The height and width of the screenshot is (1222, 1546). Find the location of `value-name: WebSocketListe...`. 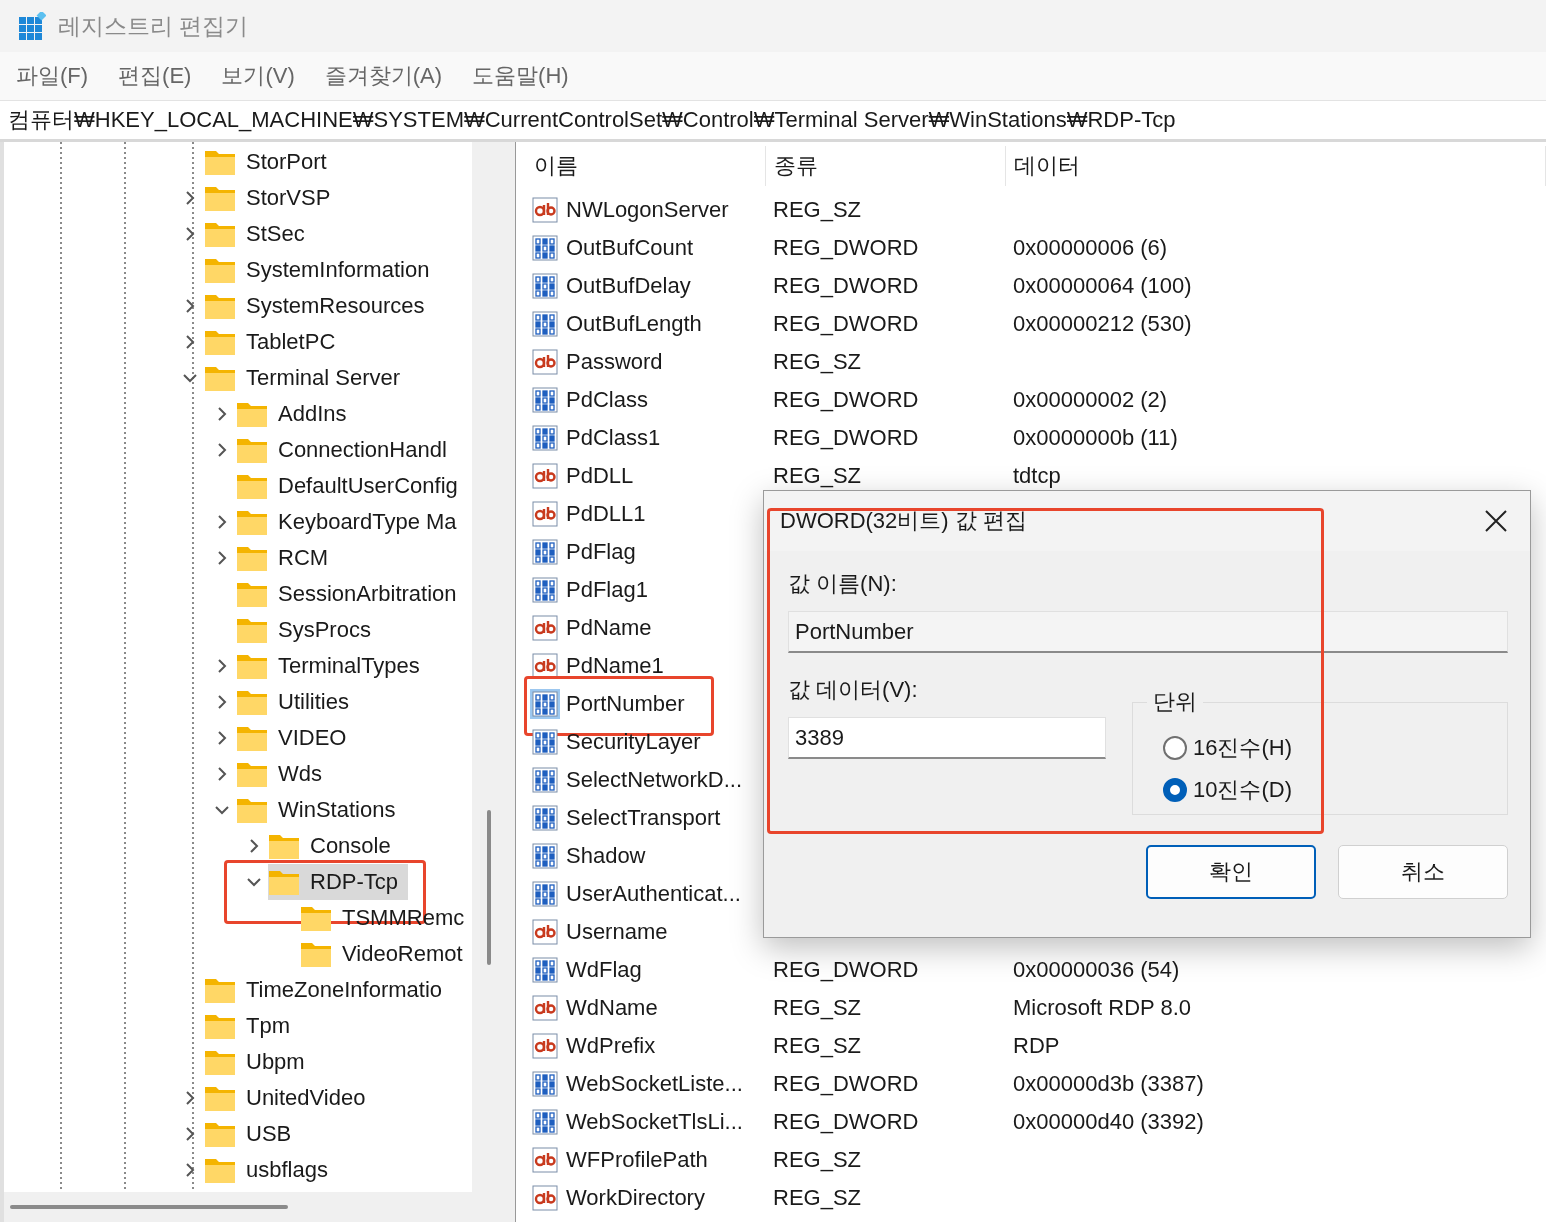

value-name: WebSocketListe... is located at coordinates (654, 1084).